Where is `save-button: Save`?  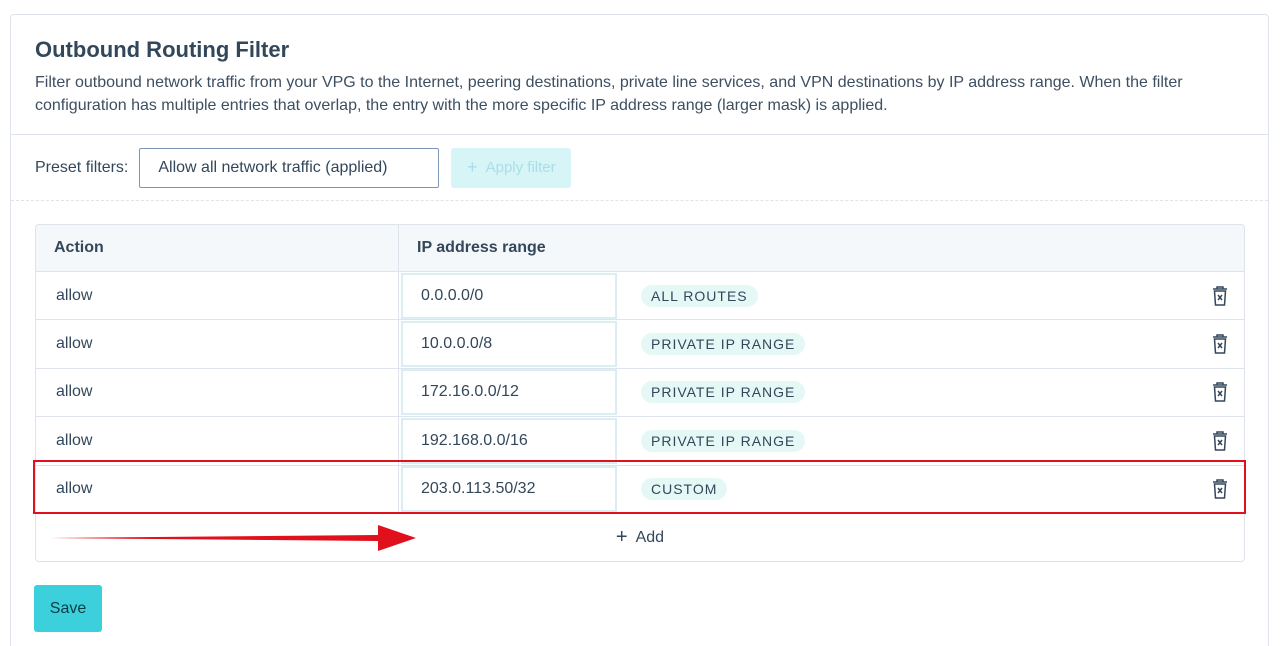 save-button: Save is located at coordinates (68, 608).